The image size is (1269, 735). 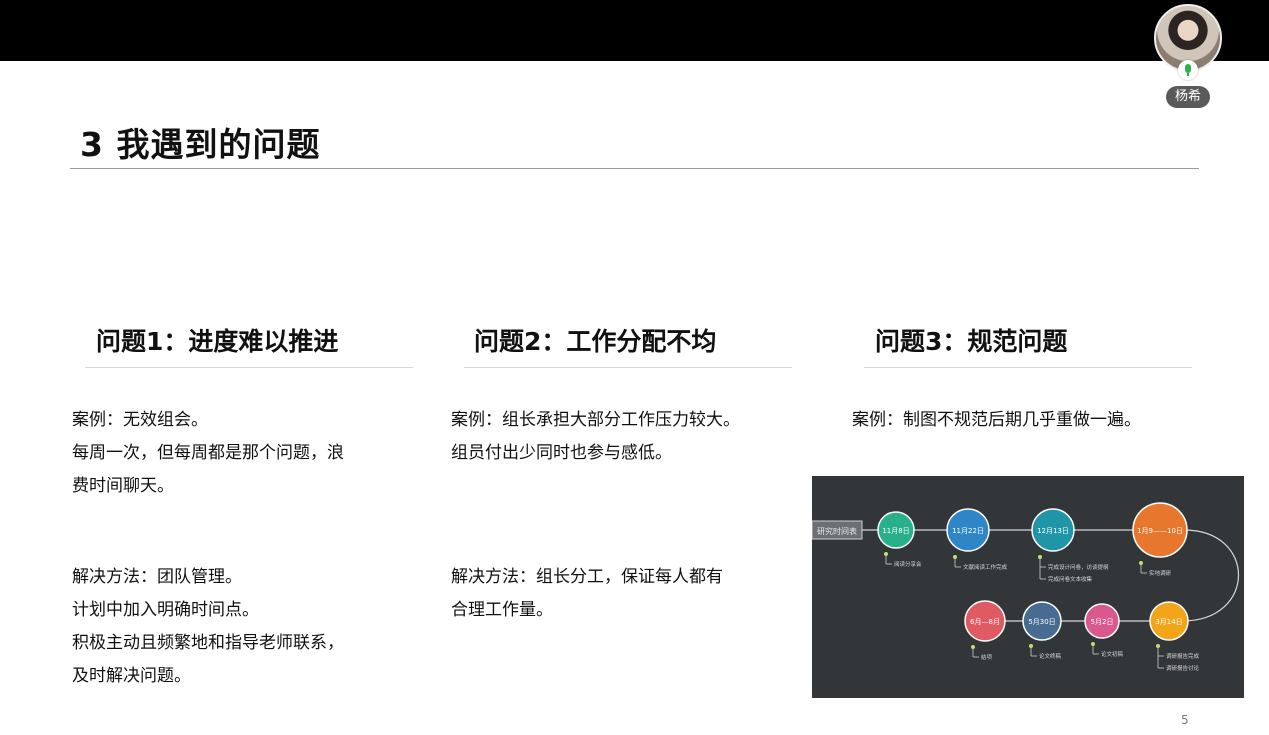 I want to click on text-line: 解决方法：组长分工，保证每人都有, so click(x=587, y=577).